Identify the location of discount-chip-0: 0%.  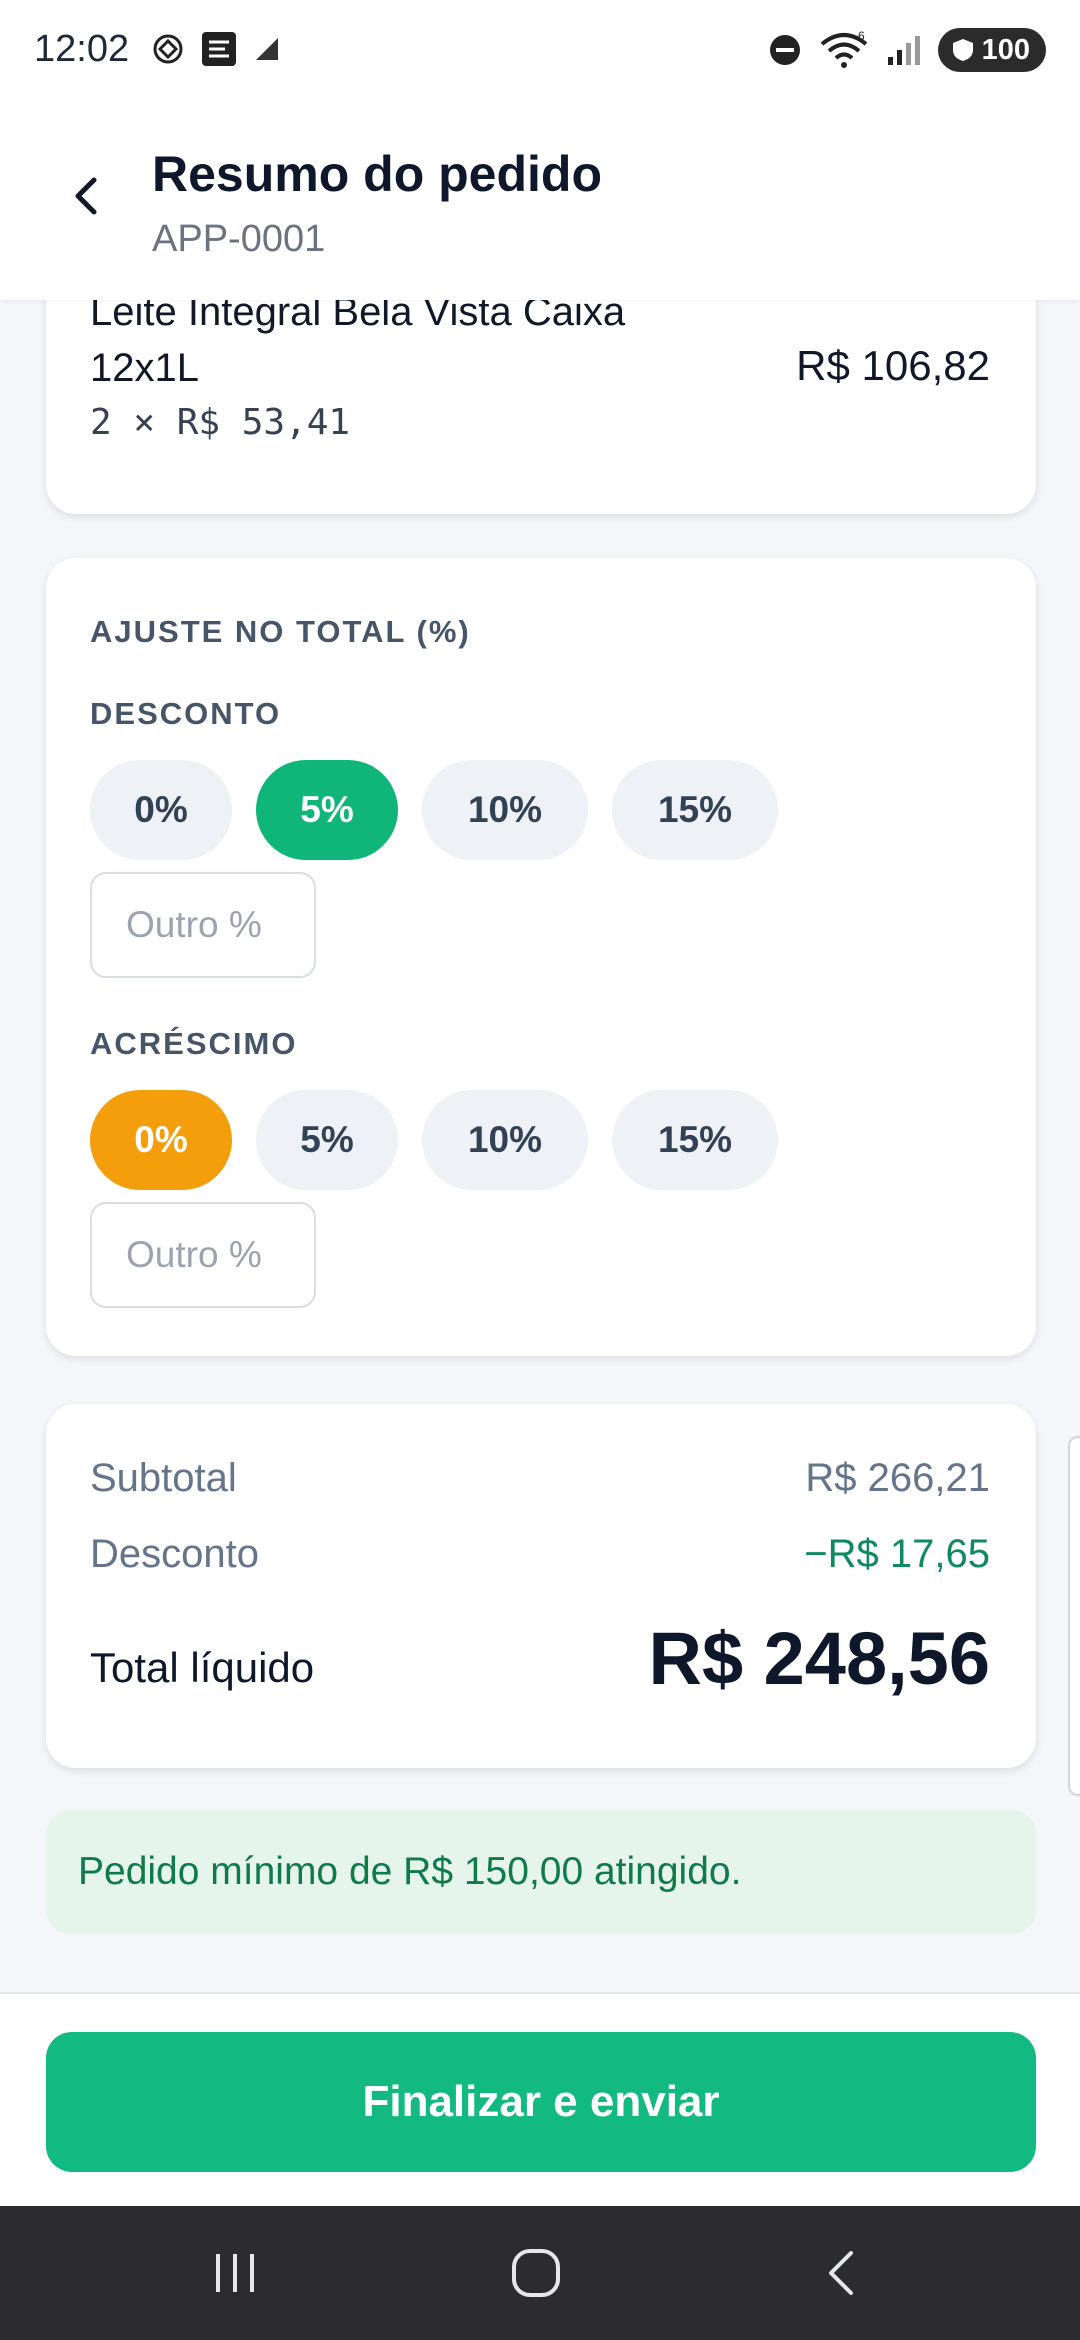
(161, 810).